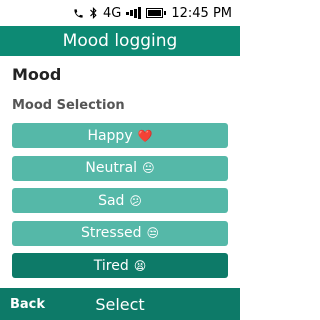 The image size is (320, 320). I want to click on mood-option-tired: Tired 😫, so click(120, 265).